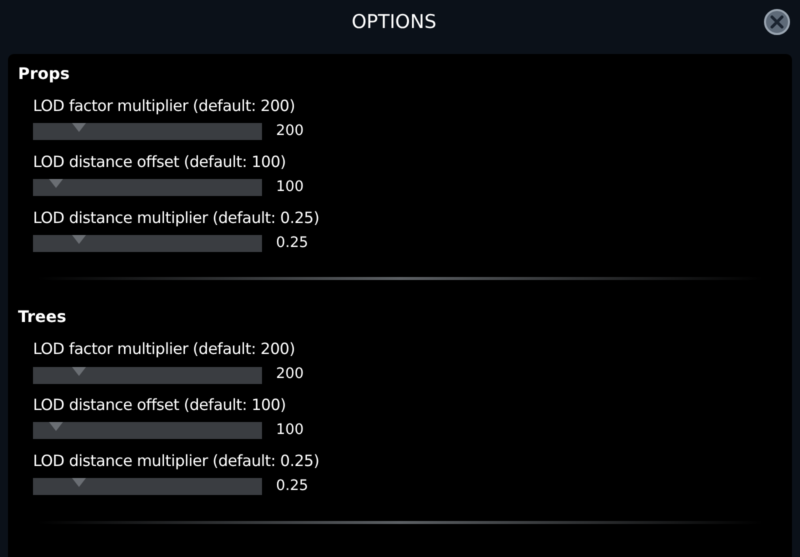 The image size is (800, 557). I want to click on window-title: OPTIONS, so click(394, 22).